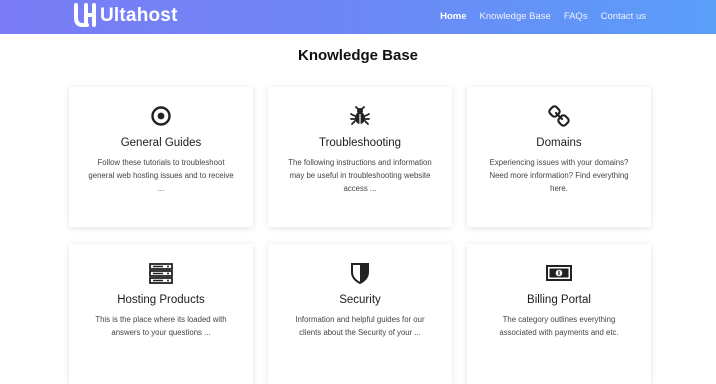  Describe the element at coordinates (559, 116) in the screenshot. I see `link-icon` at that location.